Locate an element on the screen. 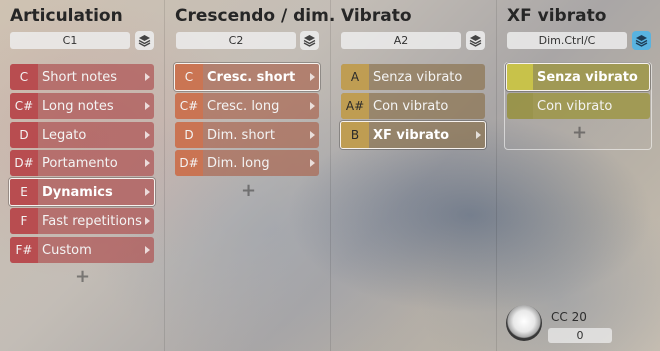 Image resolution: width=660 pixels, height=351 pixels. row-label: Short notes is located at coordinates (80, 77).